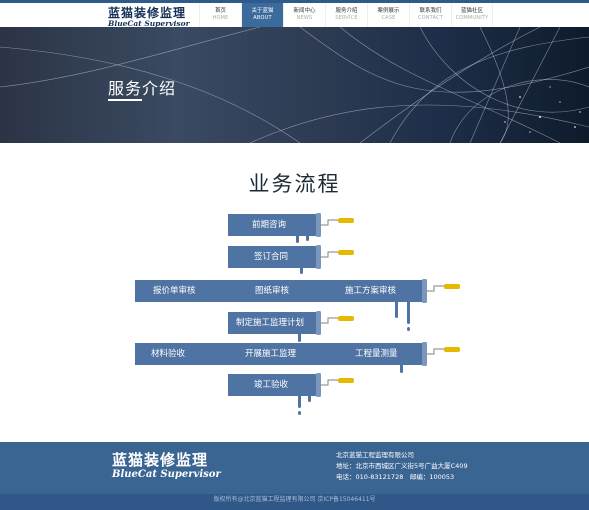 Image resolution: width=589 pixels, height=510 pixels. Describe the element at coordinates (376, 354) in the screenshot. I see `step-label-quantity-survey: 工程量测量` at that location.